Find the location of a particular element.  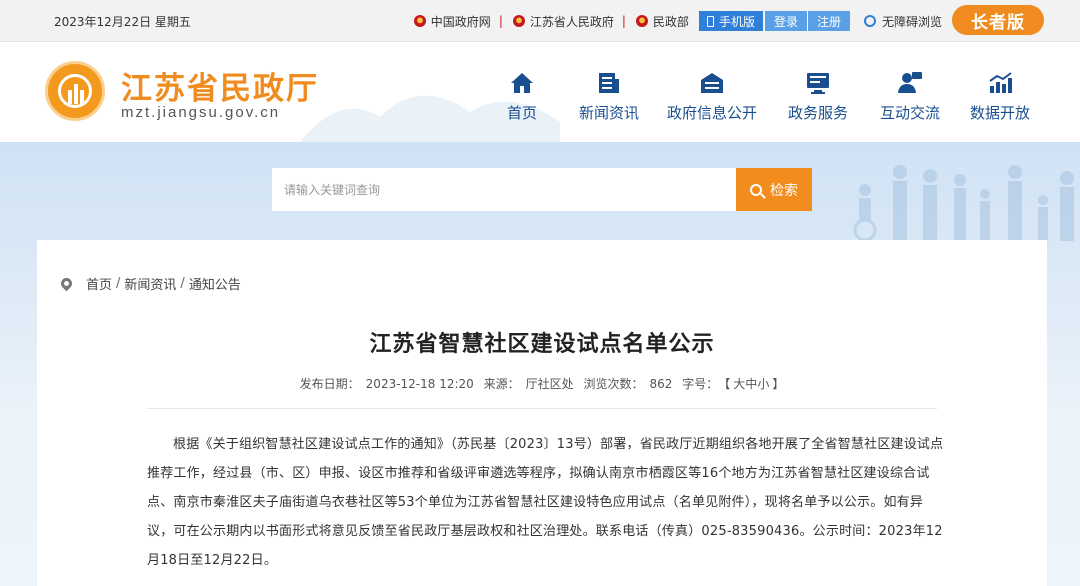

register-button: 注册 is located at coordinates (828, 21).